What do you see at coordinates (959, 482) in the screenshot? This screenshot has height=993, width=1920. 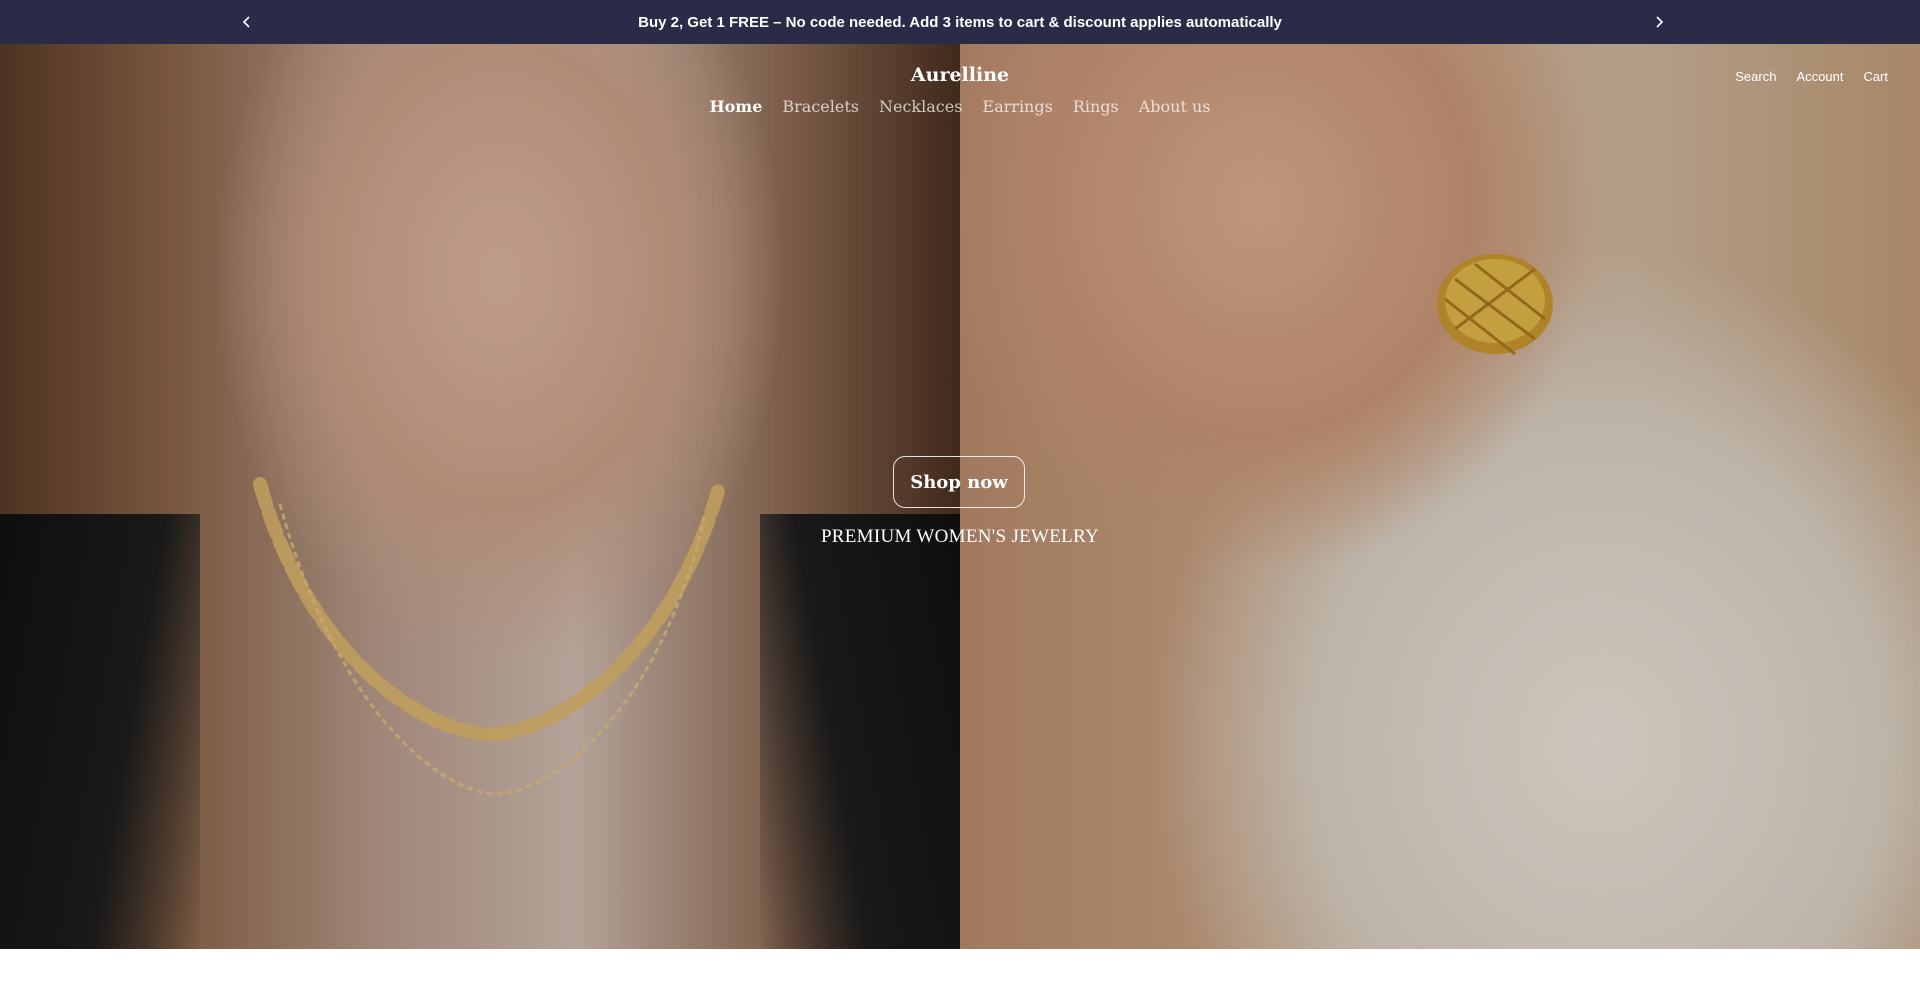 I see `shop-now-button: Shop now` at bounding box center [959, 482].